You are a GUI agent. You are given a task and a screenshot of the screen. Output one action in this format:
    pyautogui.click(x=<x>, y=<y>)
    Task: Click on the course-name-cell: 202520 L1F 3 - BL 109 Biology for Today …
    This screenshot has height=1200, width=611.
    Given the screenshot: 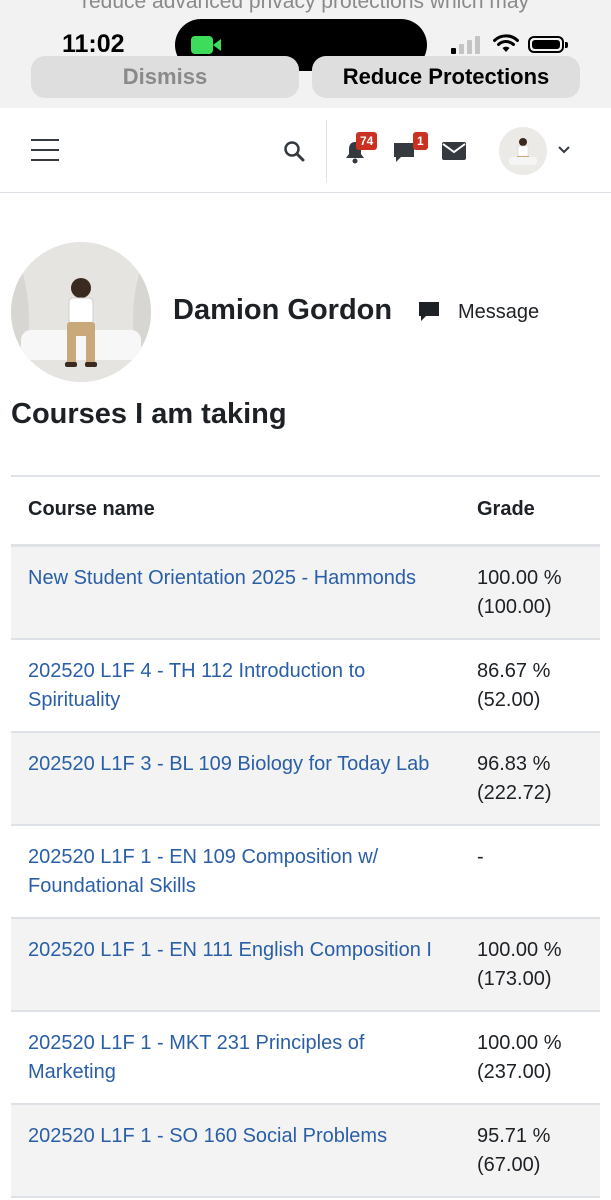 What is the action you would take?
    pyautogui.click(x=235, y=779)
    